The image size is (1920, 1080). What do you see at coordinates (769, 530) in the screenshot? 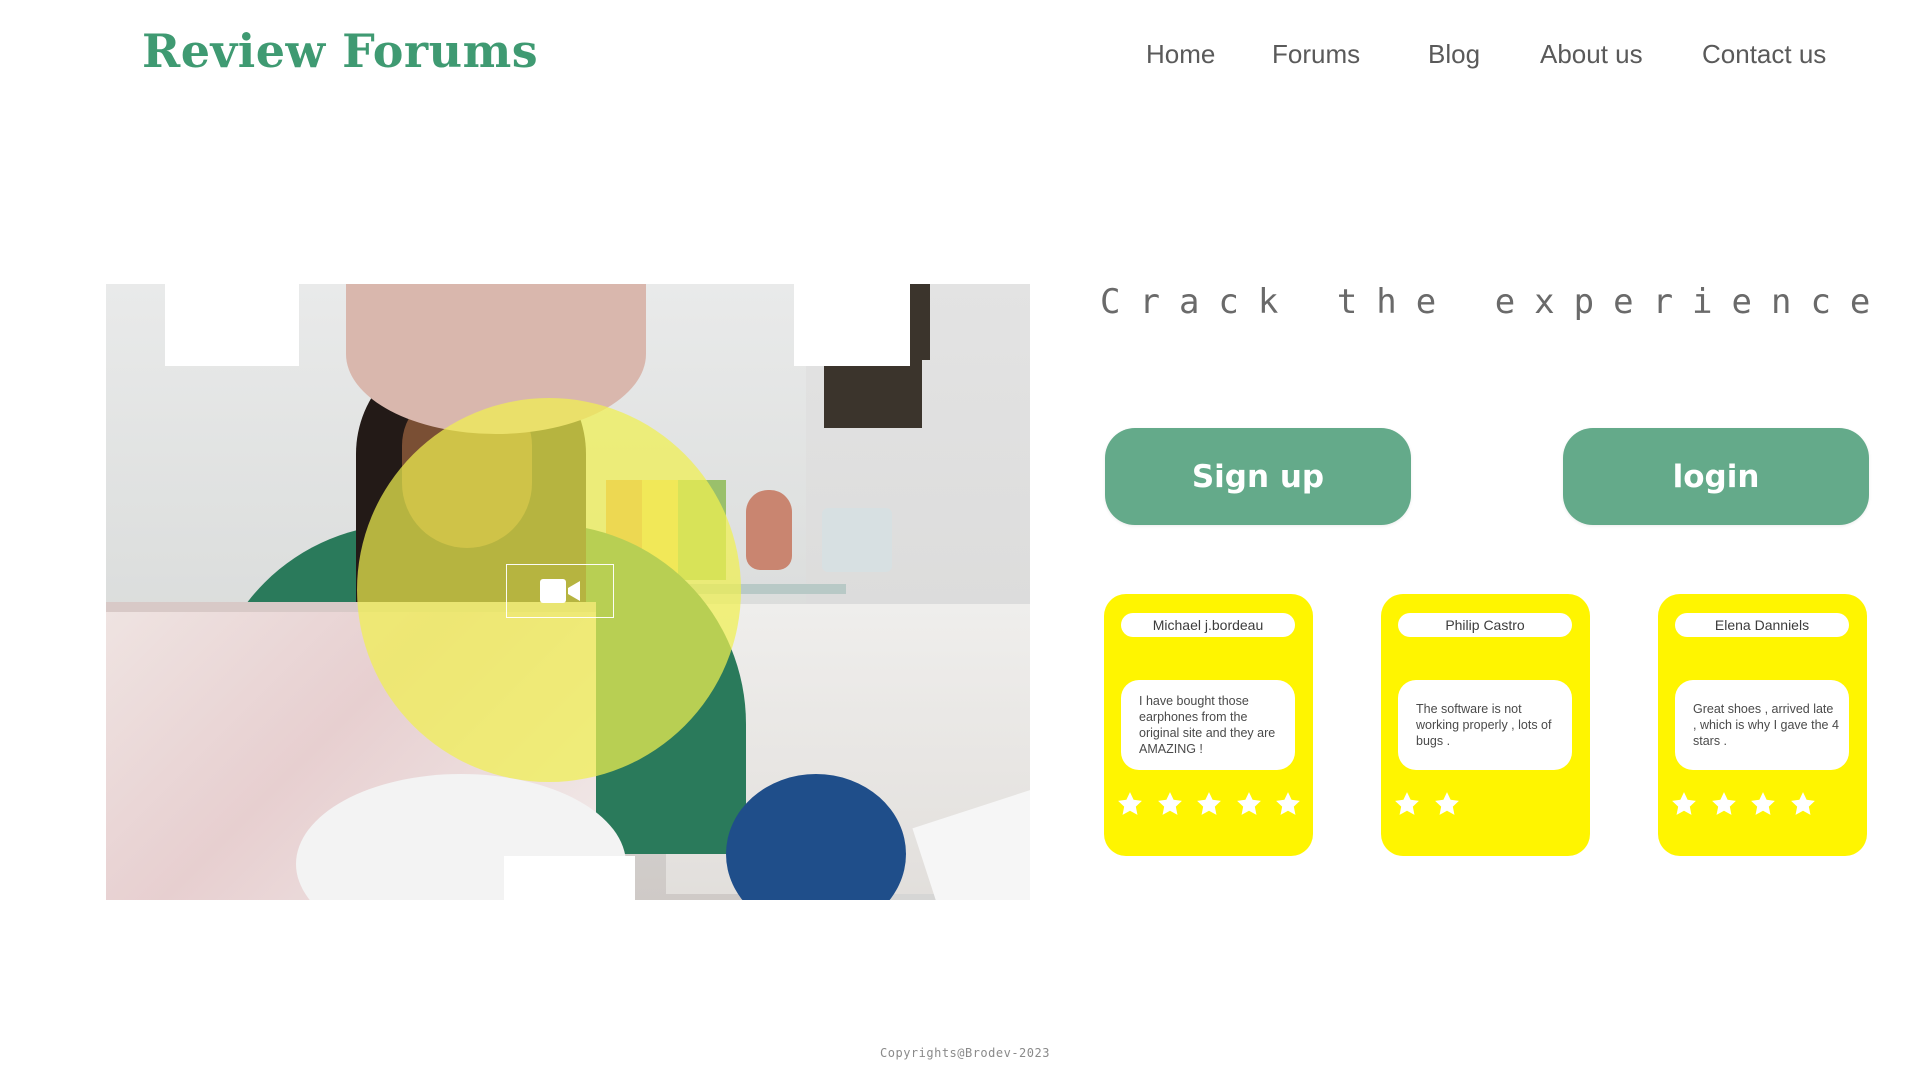
I see `photo-vase` at bounding box center [769, 530].